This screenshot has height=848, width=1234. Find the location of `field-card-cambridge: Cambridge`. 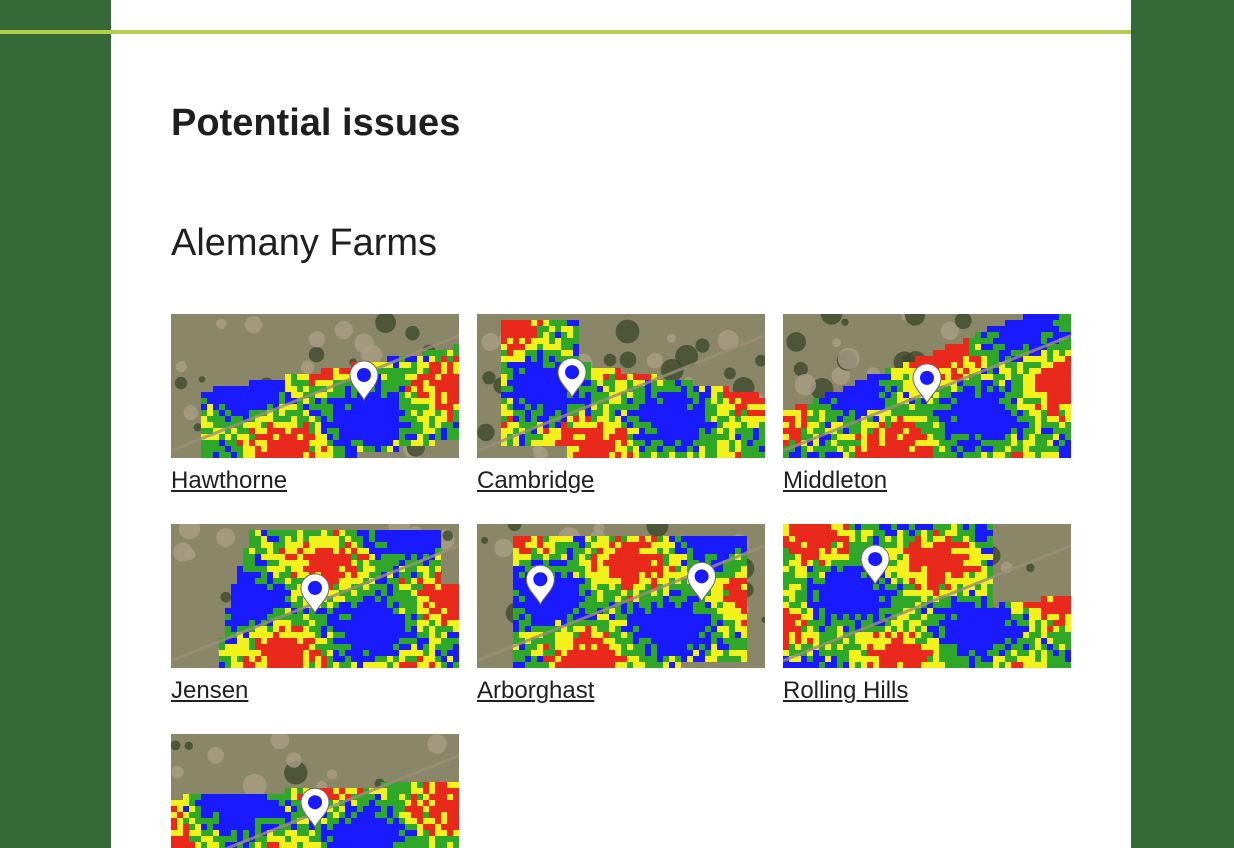

field-card-cambridge: Cambridge is located at coordinates (621, 405).